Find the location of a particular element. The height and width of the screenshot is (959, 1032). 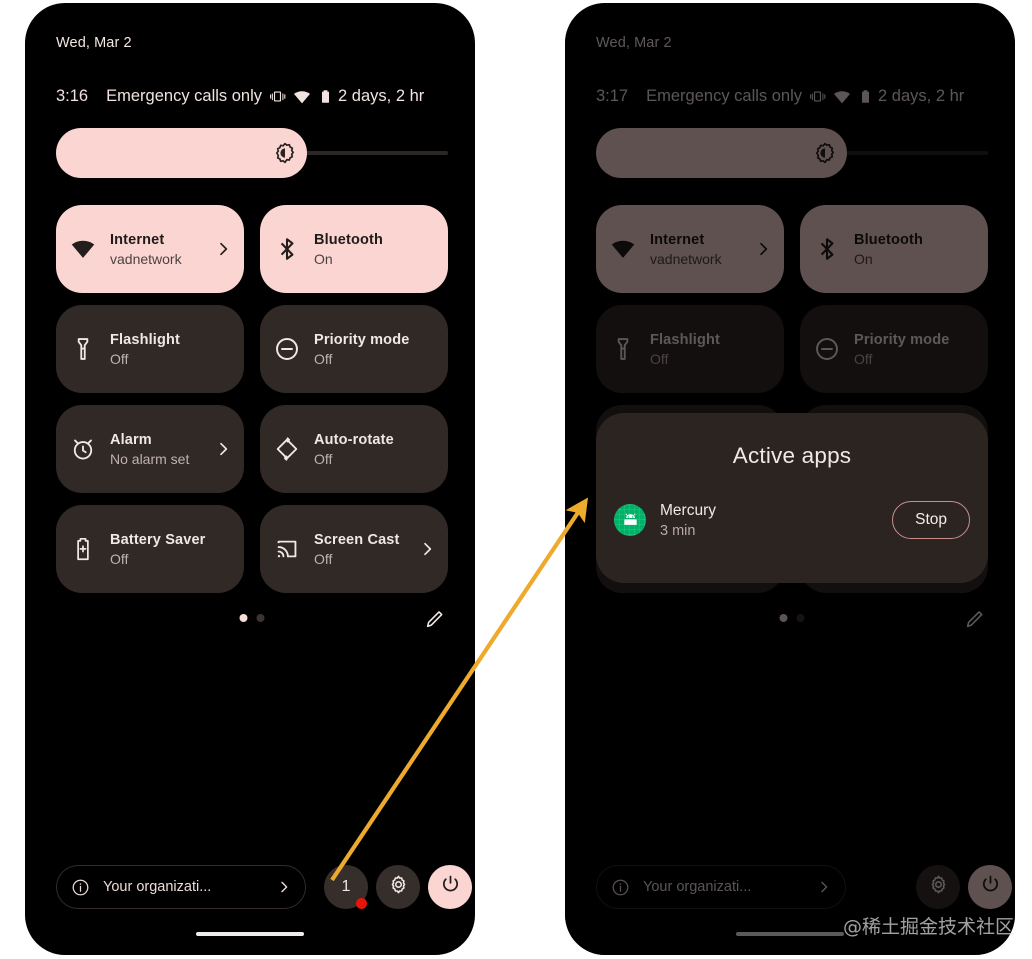

active-app-duration: 3 min is located at coordinates (678, 530).